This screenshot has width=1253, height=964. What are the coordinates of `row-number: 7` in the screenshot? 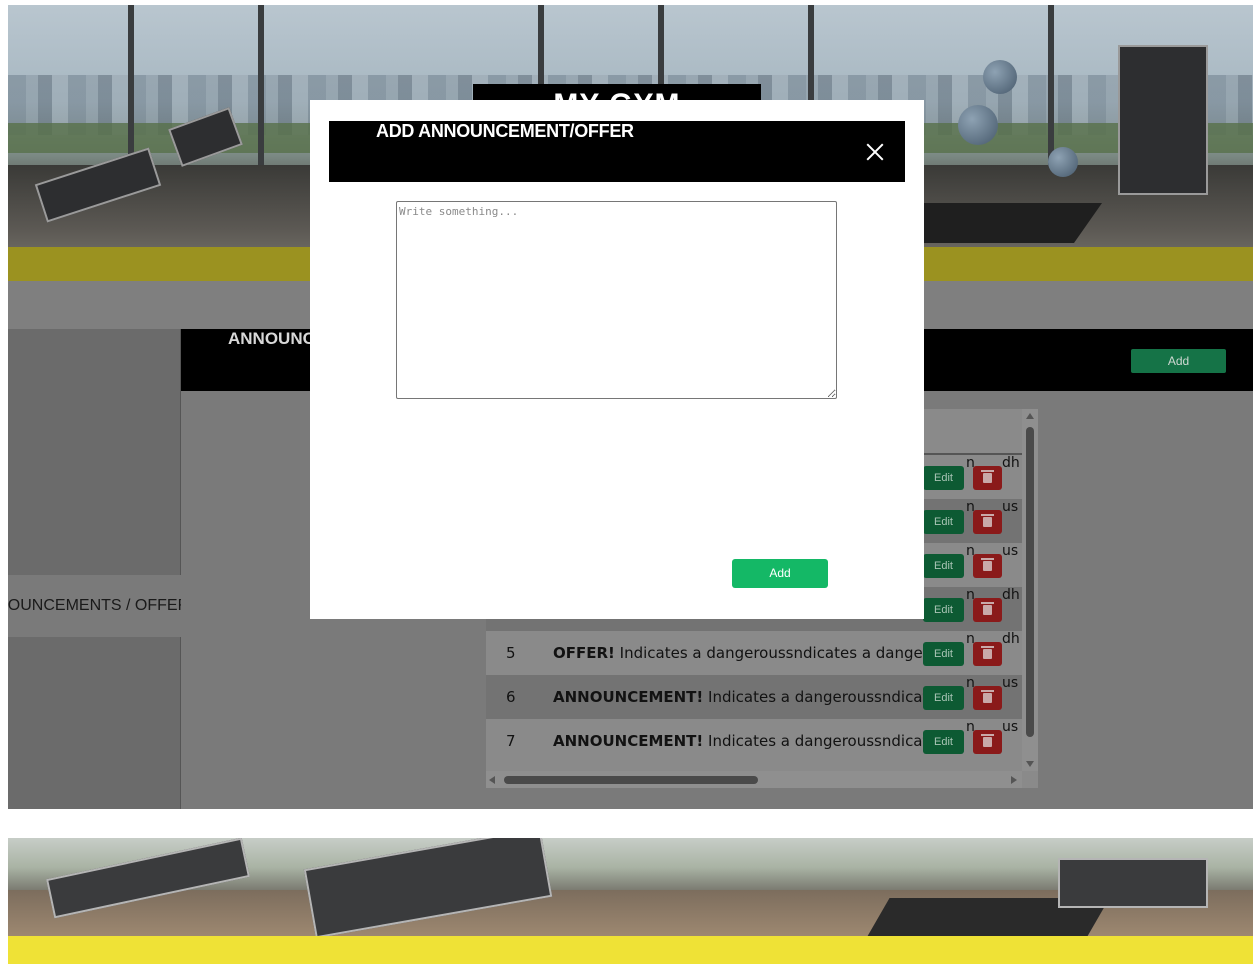 It's located at (511, 741).